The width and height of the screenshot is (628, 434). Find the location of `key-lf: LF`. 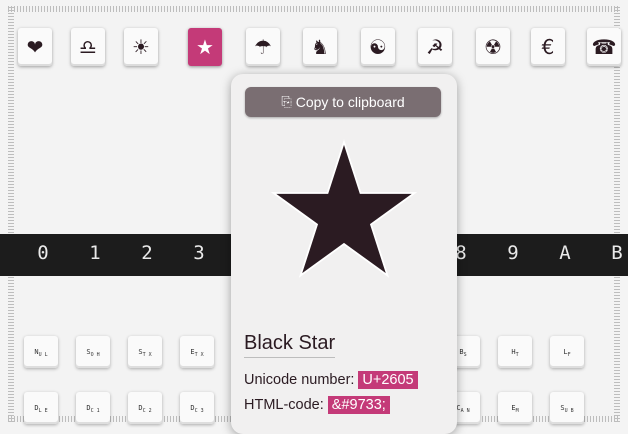

key-lf: LF is located at coordinates (567, 352).